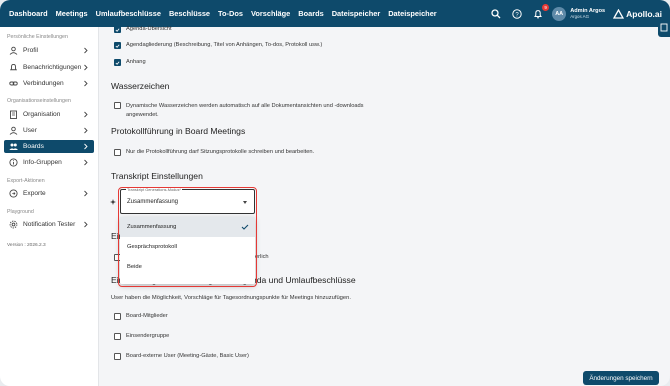  I want to click on checkbox-external-users, so click(117, 356).